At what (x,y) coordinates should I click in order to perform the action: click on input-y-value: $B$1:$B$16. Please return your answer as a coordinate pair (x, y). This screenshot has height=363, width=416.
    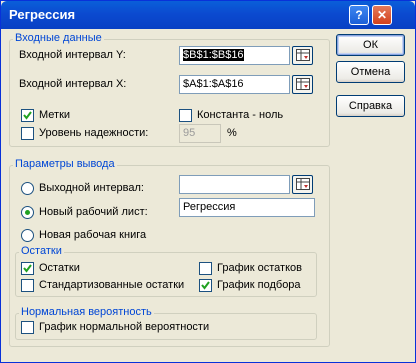
    Looking at the image, I should click on (213, 55).